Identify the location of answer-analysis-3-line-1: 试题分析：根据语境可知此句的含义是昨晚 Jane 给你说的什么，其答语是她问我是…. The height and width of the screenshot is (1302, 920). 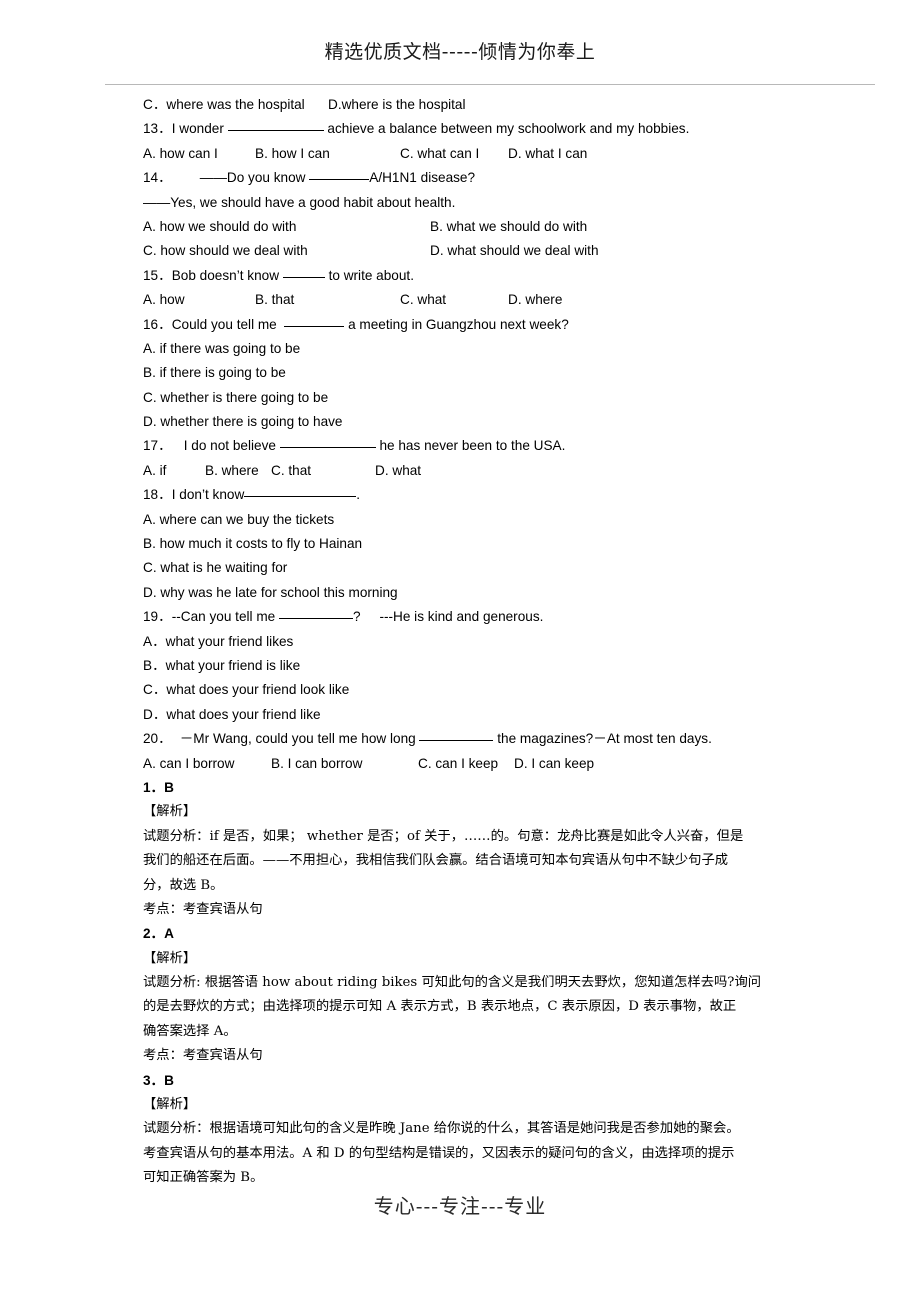
(441, 1129).